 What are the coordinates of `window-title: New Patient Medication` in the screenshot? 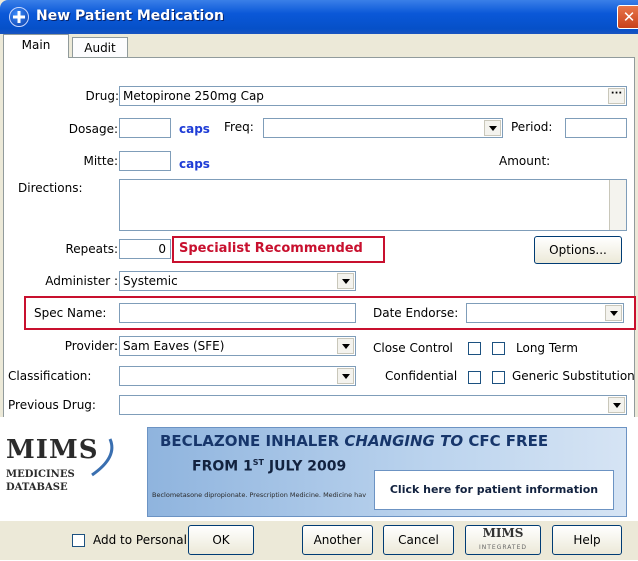 It's located at (130, 16).